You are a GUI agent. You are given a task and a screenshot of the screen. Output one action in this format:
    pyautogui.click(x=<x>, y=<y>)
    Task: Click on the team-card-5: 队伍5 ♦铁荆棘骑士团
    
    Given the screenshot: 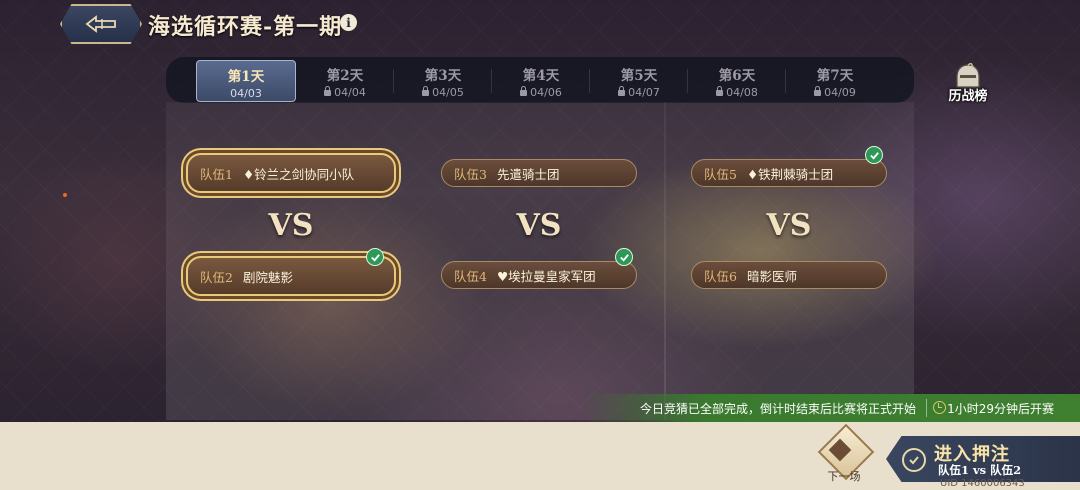 What is the action you would take?
    pyautogui.click(x=789, y=173)
    